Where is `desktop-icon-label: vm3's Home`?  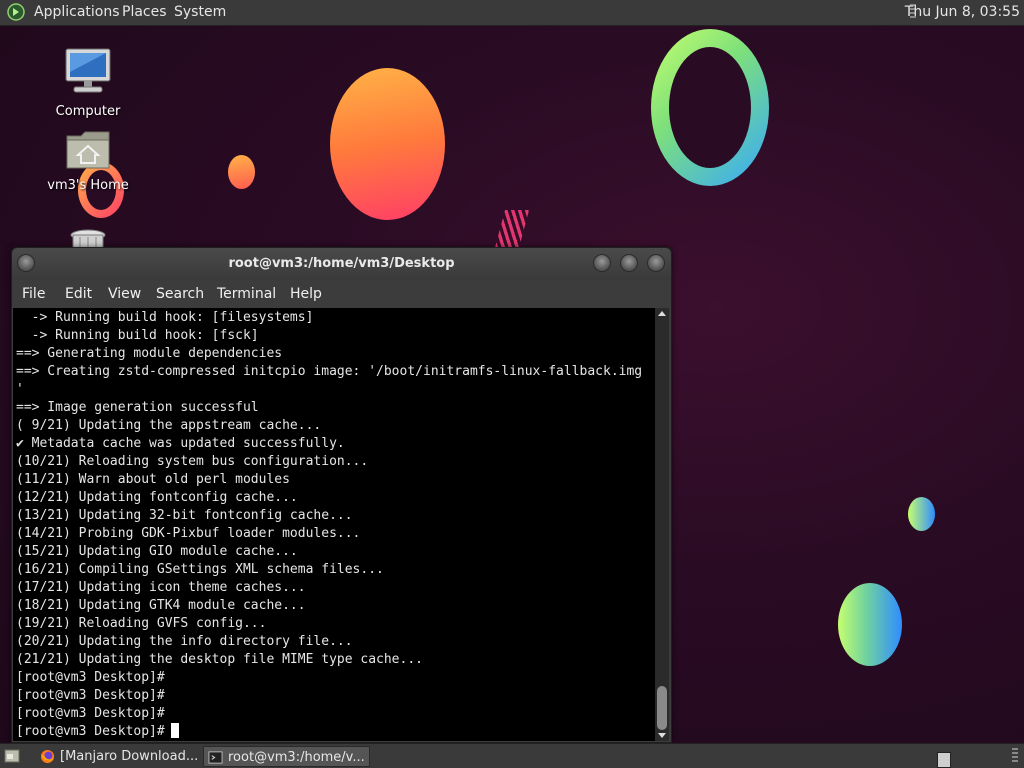 desktop-icon-label: vm3's Home is located at coordinates (88, 185).